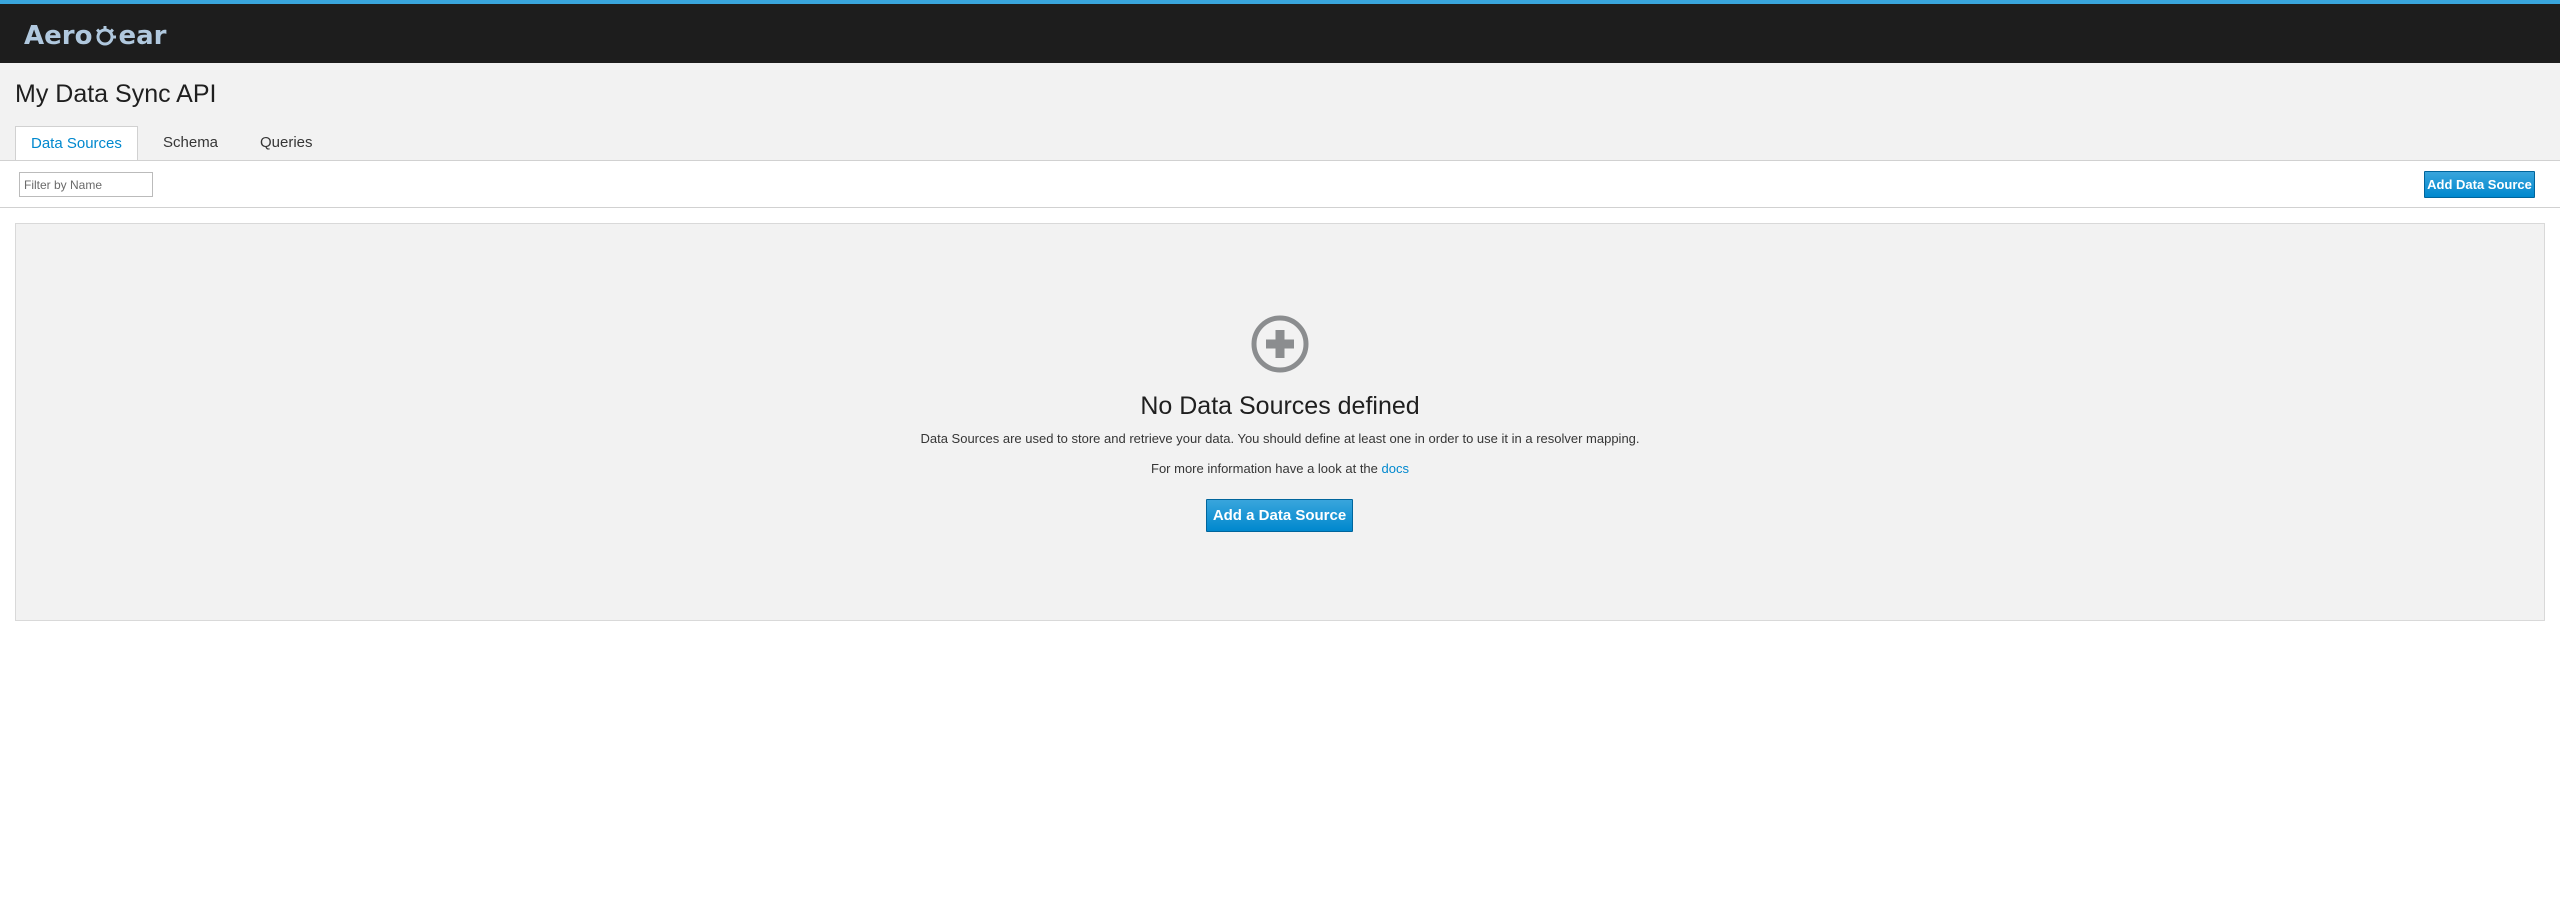 The height and width of the screenshot is (897, 2560). Describe the element at coordinates (2479, 184) in the screenshot. I see `add-data-source-button: Add Data Source` at that location.